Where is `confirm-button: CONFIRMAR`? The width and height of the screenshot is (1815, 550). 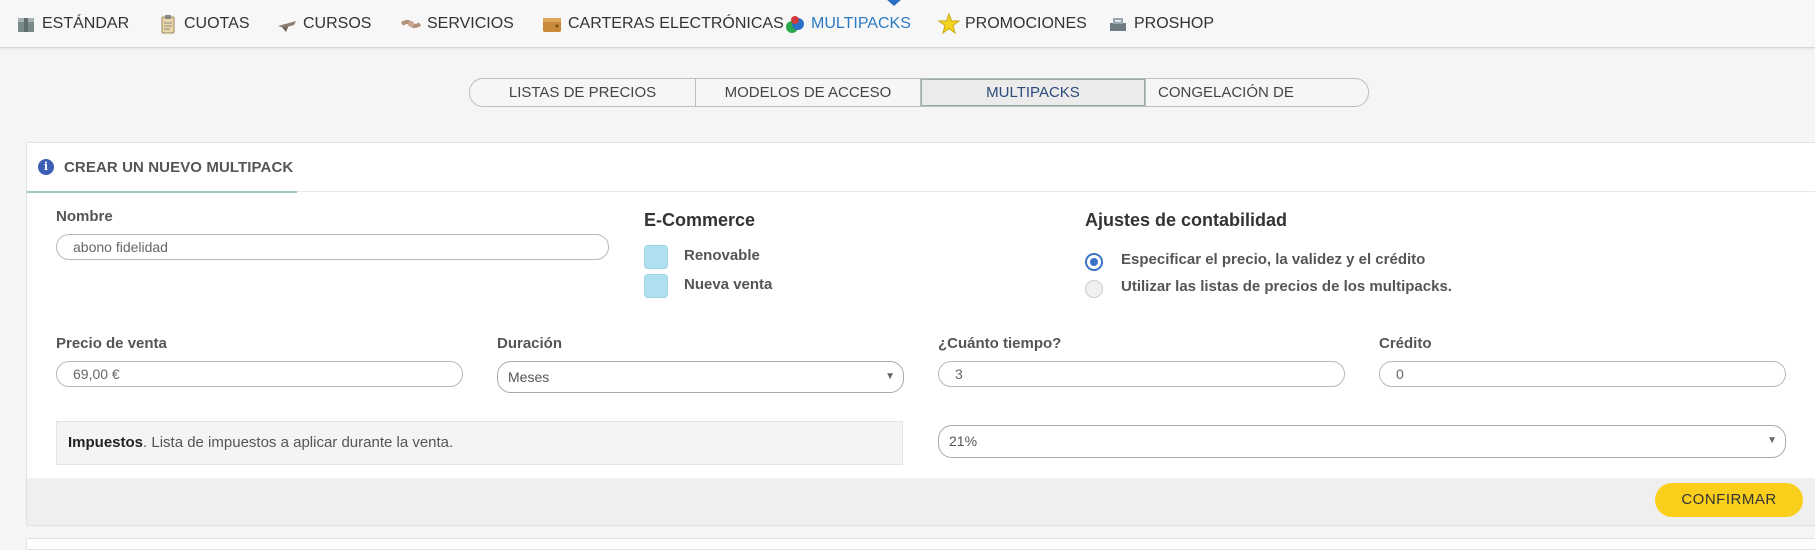 confirm-button: CONFIRMAR is located at coordinates (1729, 500).